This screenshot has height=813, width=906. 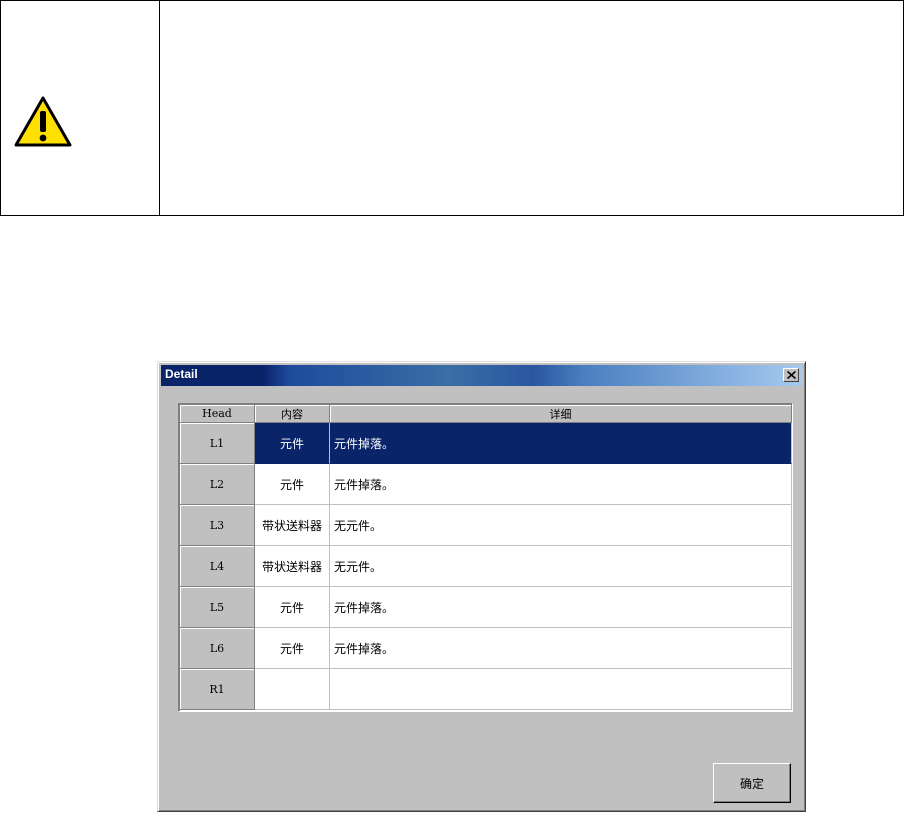 I want to click on row-head-cell: L1, so click(x=217, y=443).